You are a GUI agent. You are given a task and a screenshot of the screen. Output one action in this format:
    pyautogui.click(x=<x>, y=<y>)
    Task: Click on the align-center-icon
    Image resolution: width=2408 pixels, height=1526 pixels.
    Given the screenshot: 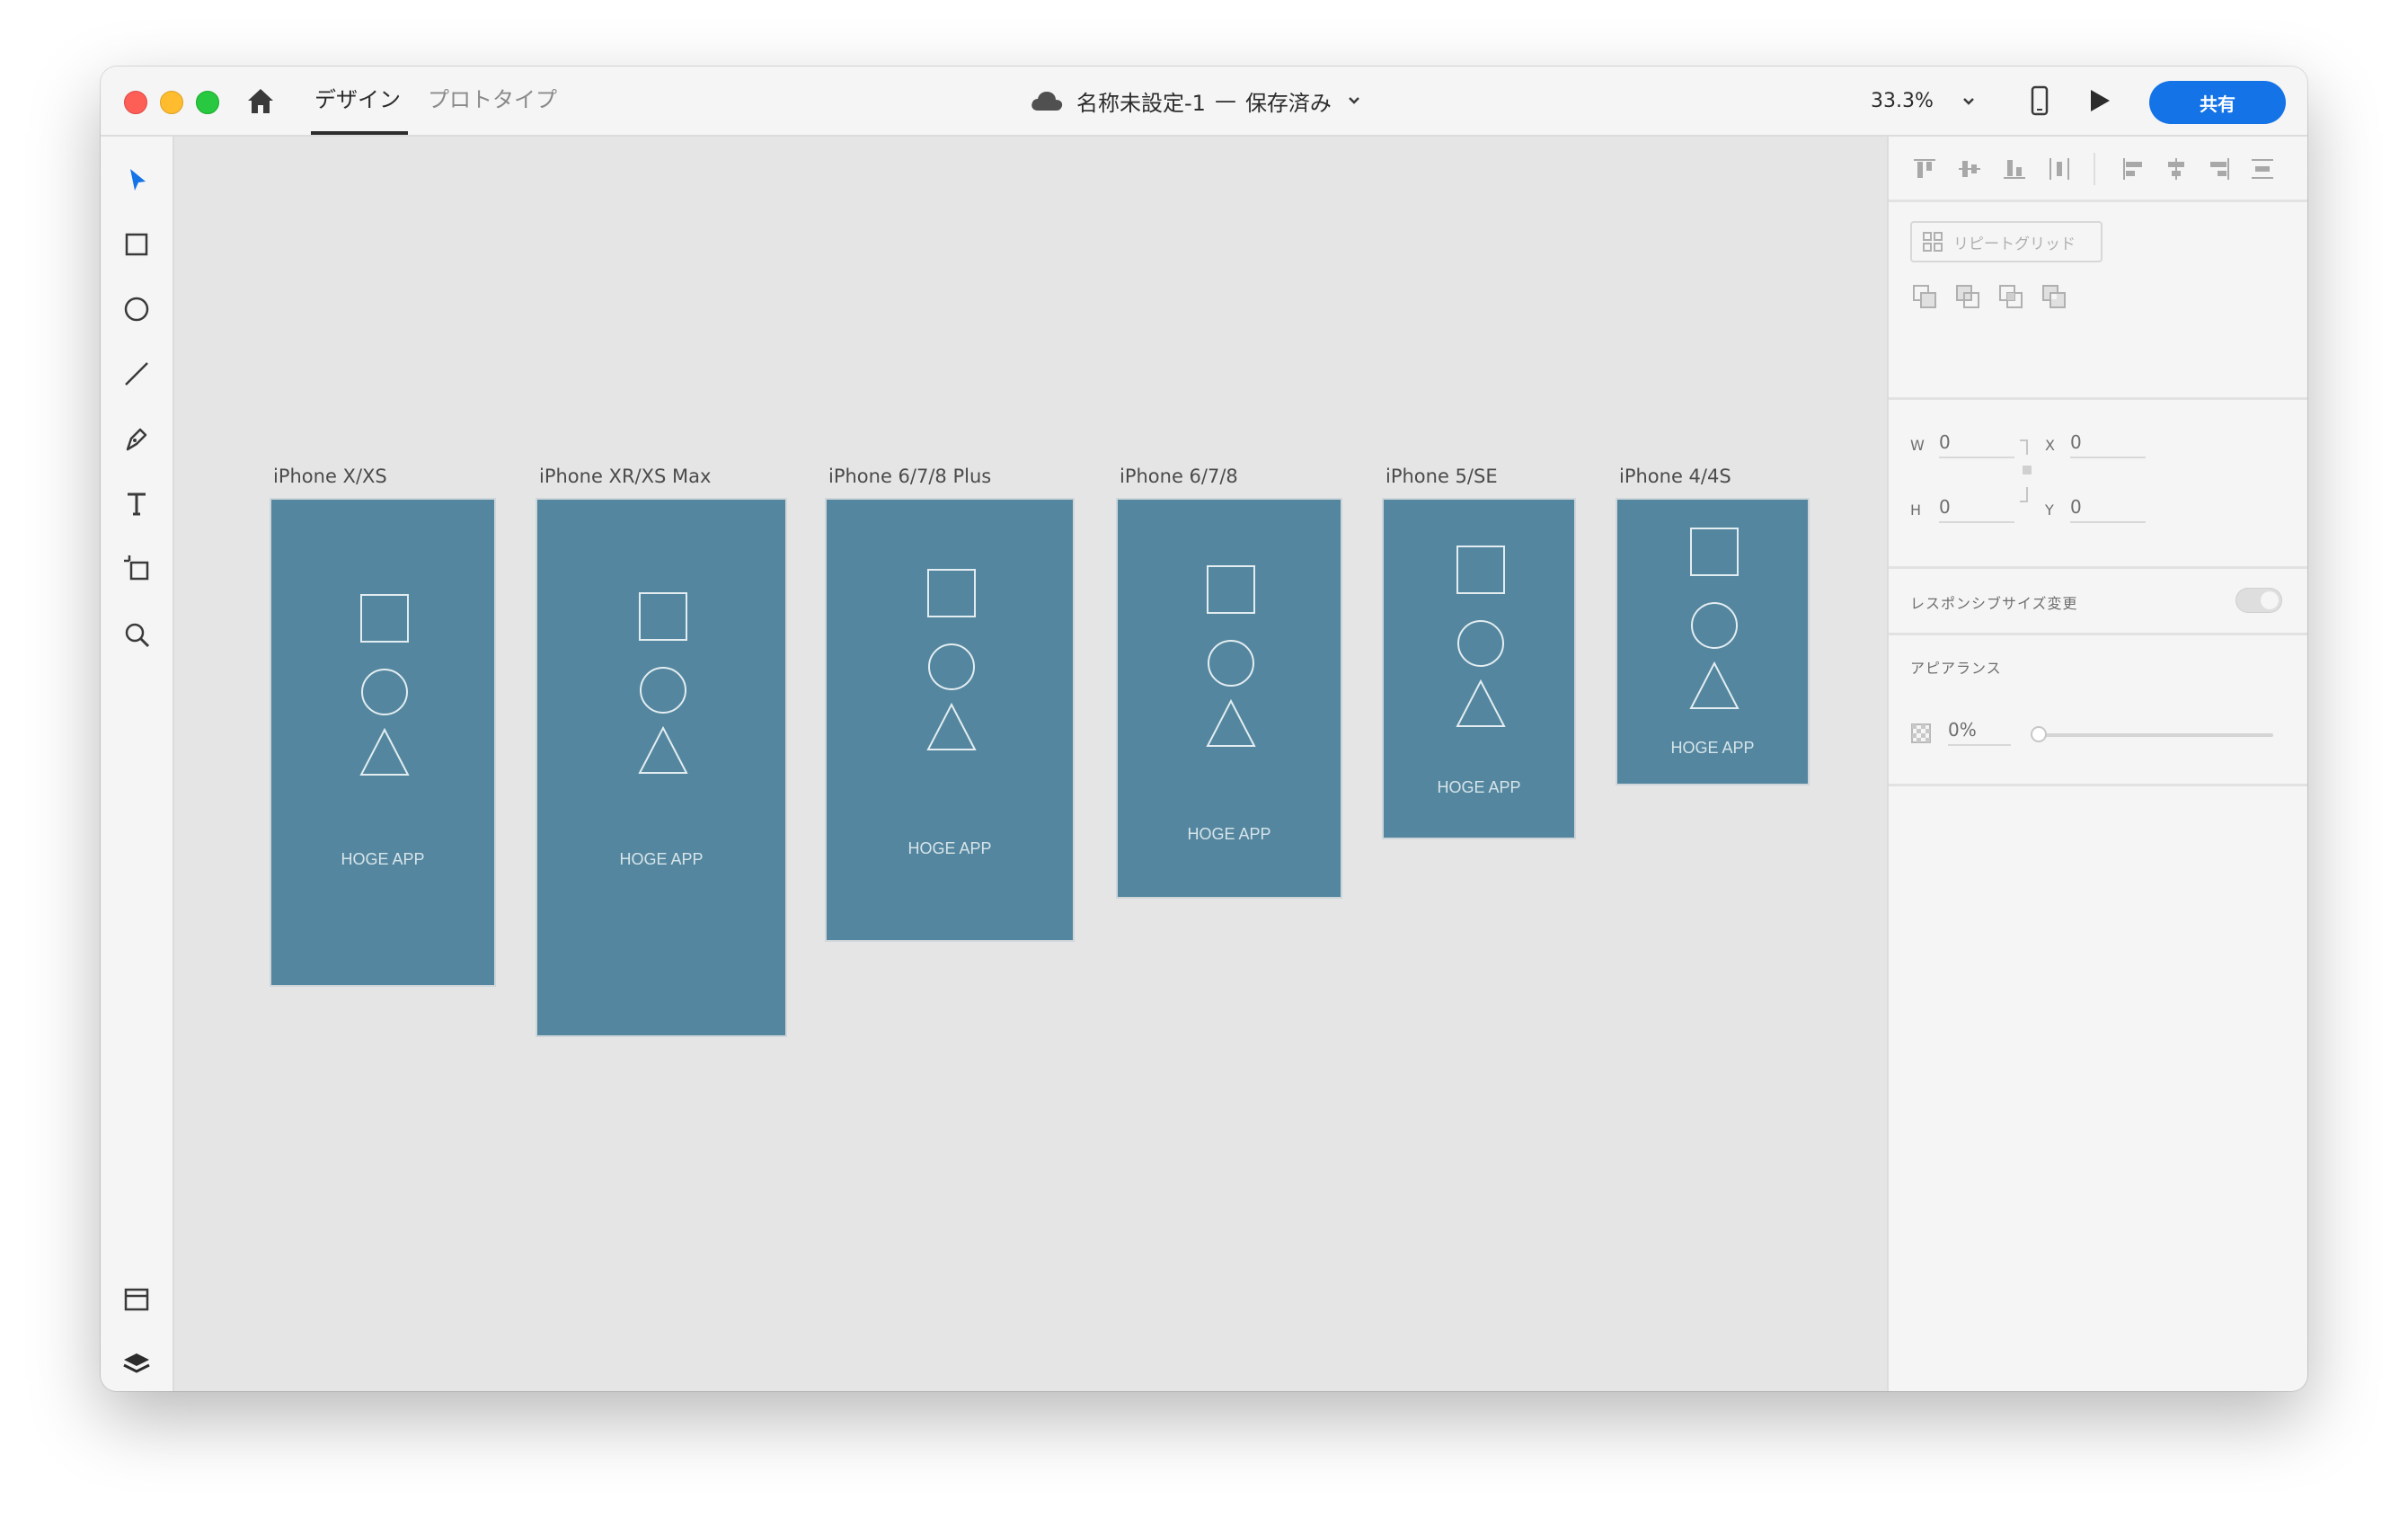 What is the action you would take?
    pyautogui.click(x=2176, y=169)
    